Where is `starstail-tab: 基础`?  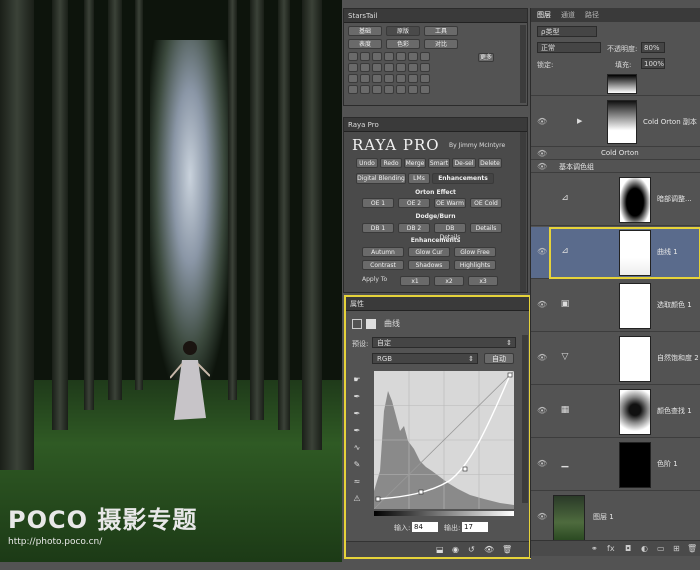 starstail-tab: 基础 is located at coordinates (365, 31).